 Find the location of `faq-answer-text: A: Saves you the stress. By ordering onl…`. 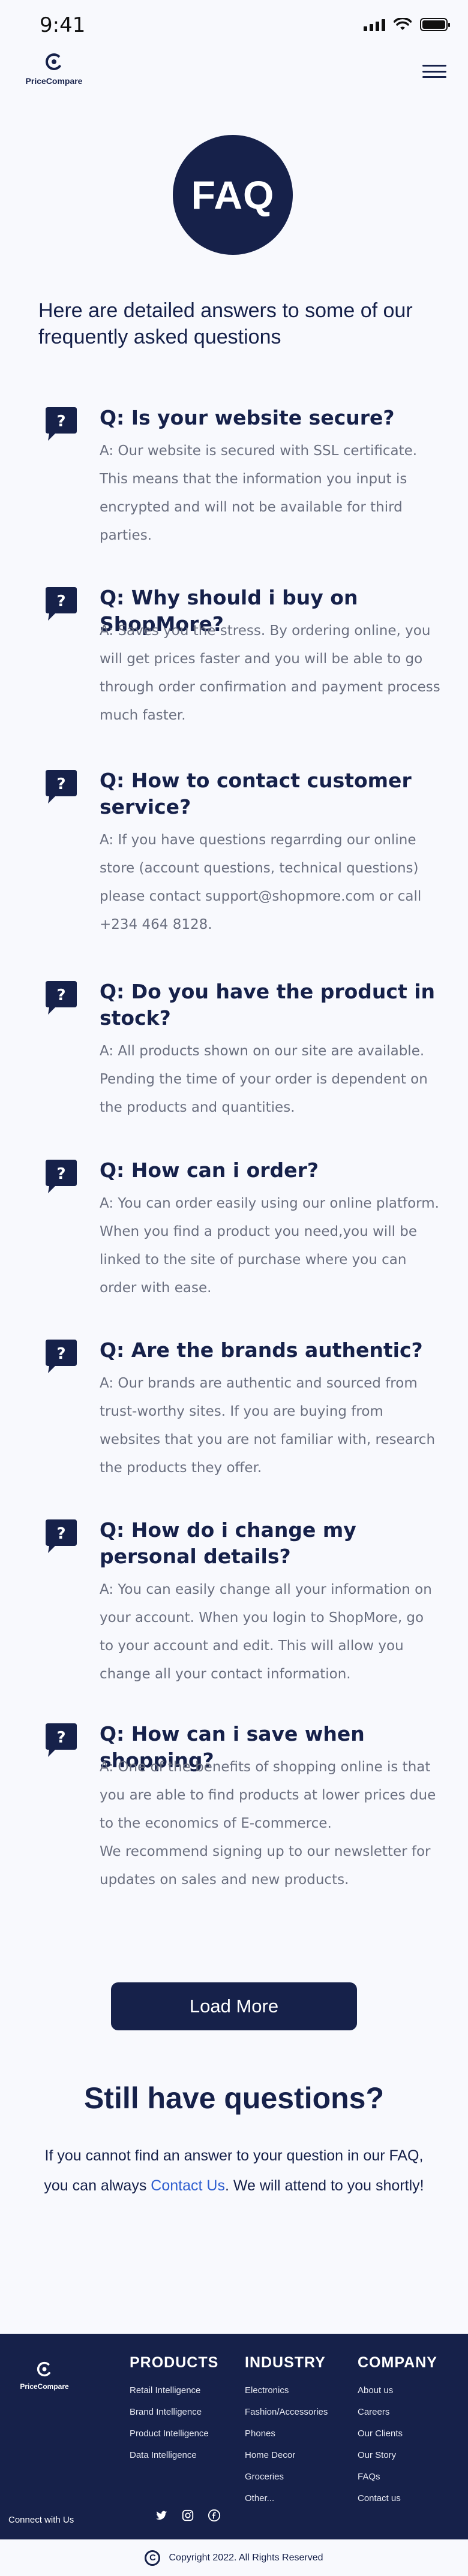

faq-answer-text: A: Saves you the stress. By ordering onl… is located at coordinates (270, 673).